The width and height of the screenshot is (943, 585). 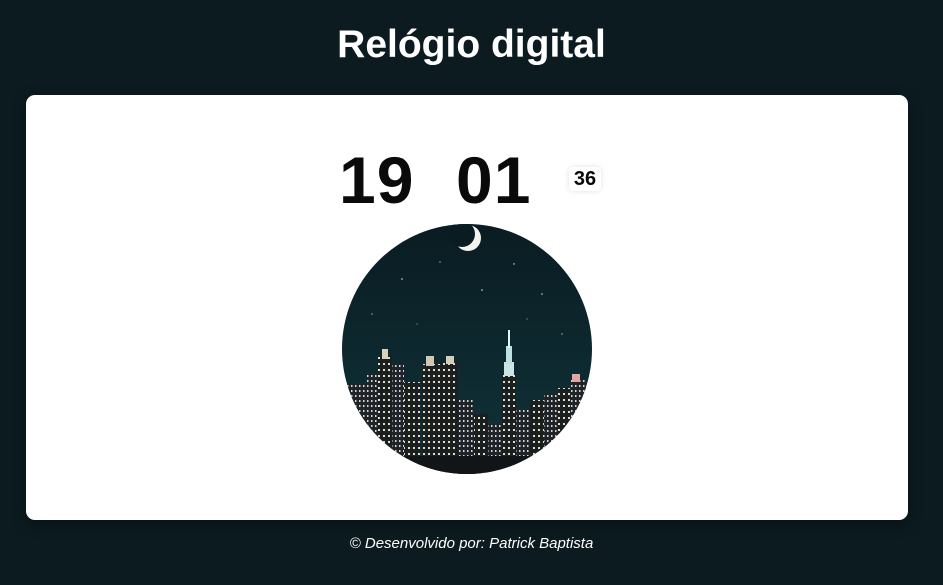 What do you see at coordinates (585, 179) in the screenshot?
I see `clock-seconds: 36` at bounding box center [585, 179].